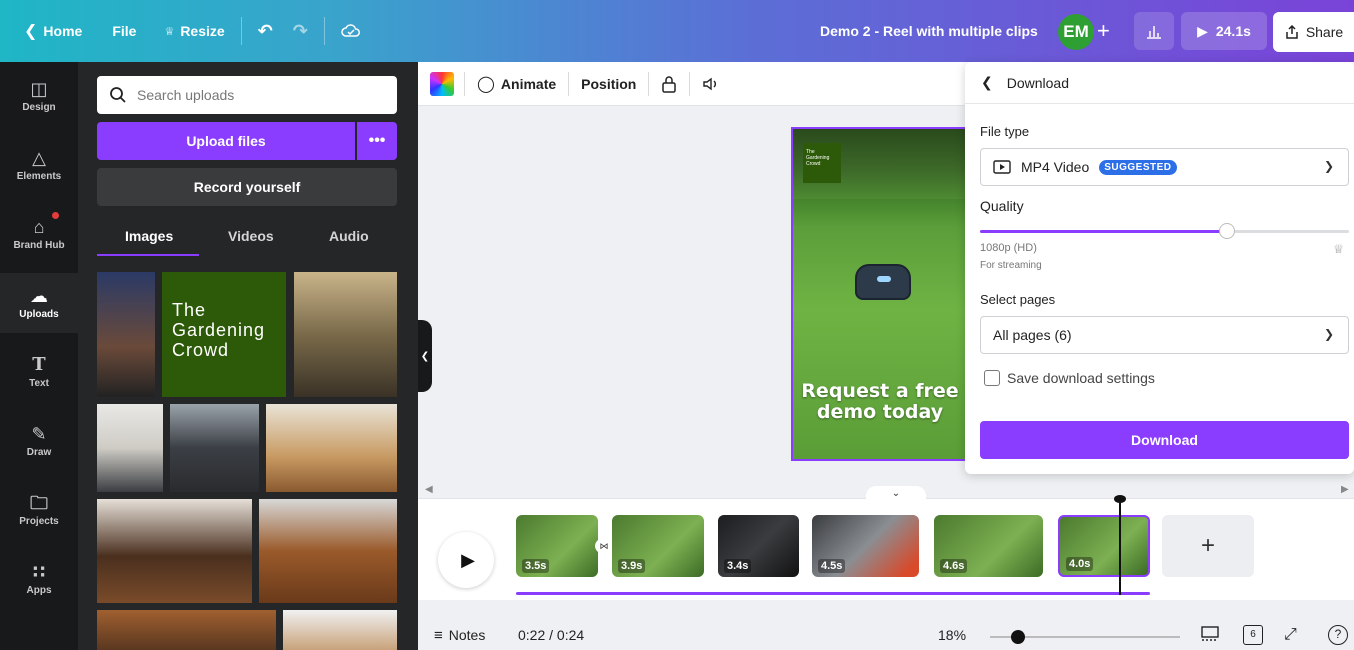 The image size is (1354, 650). Describe the element at coordinates (987, 82) in the screenshot. I see `back-chevron-icon: ❮` at that location.